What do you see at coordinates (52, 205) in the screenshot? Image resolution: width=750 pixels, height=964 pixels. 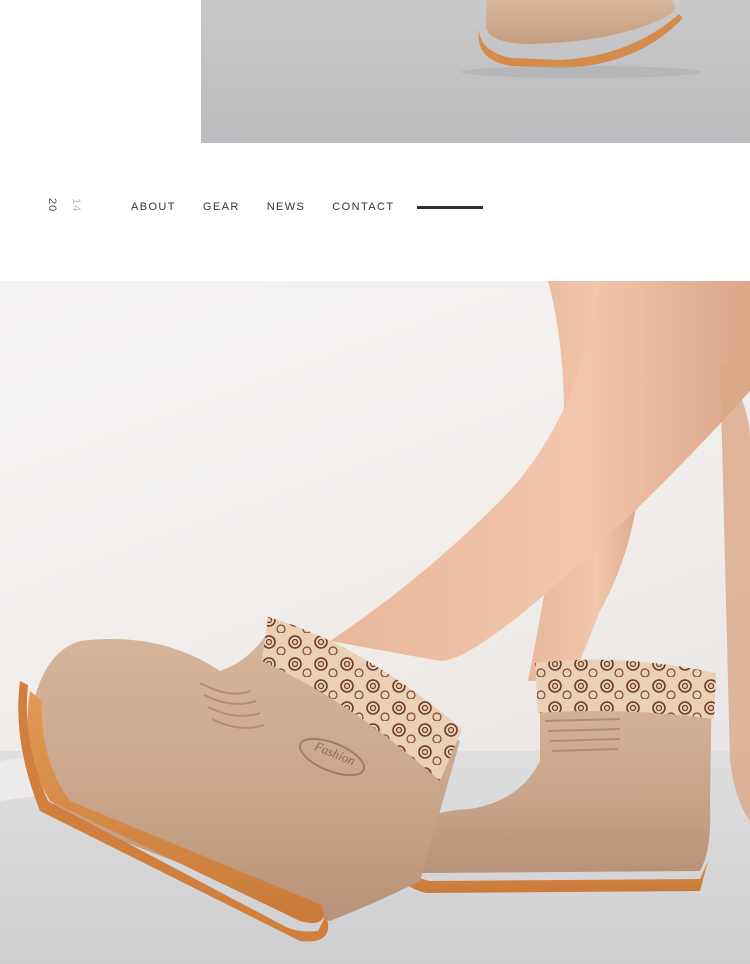 I see `year-part-1: 20` at bounding box center [52, 205].